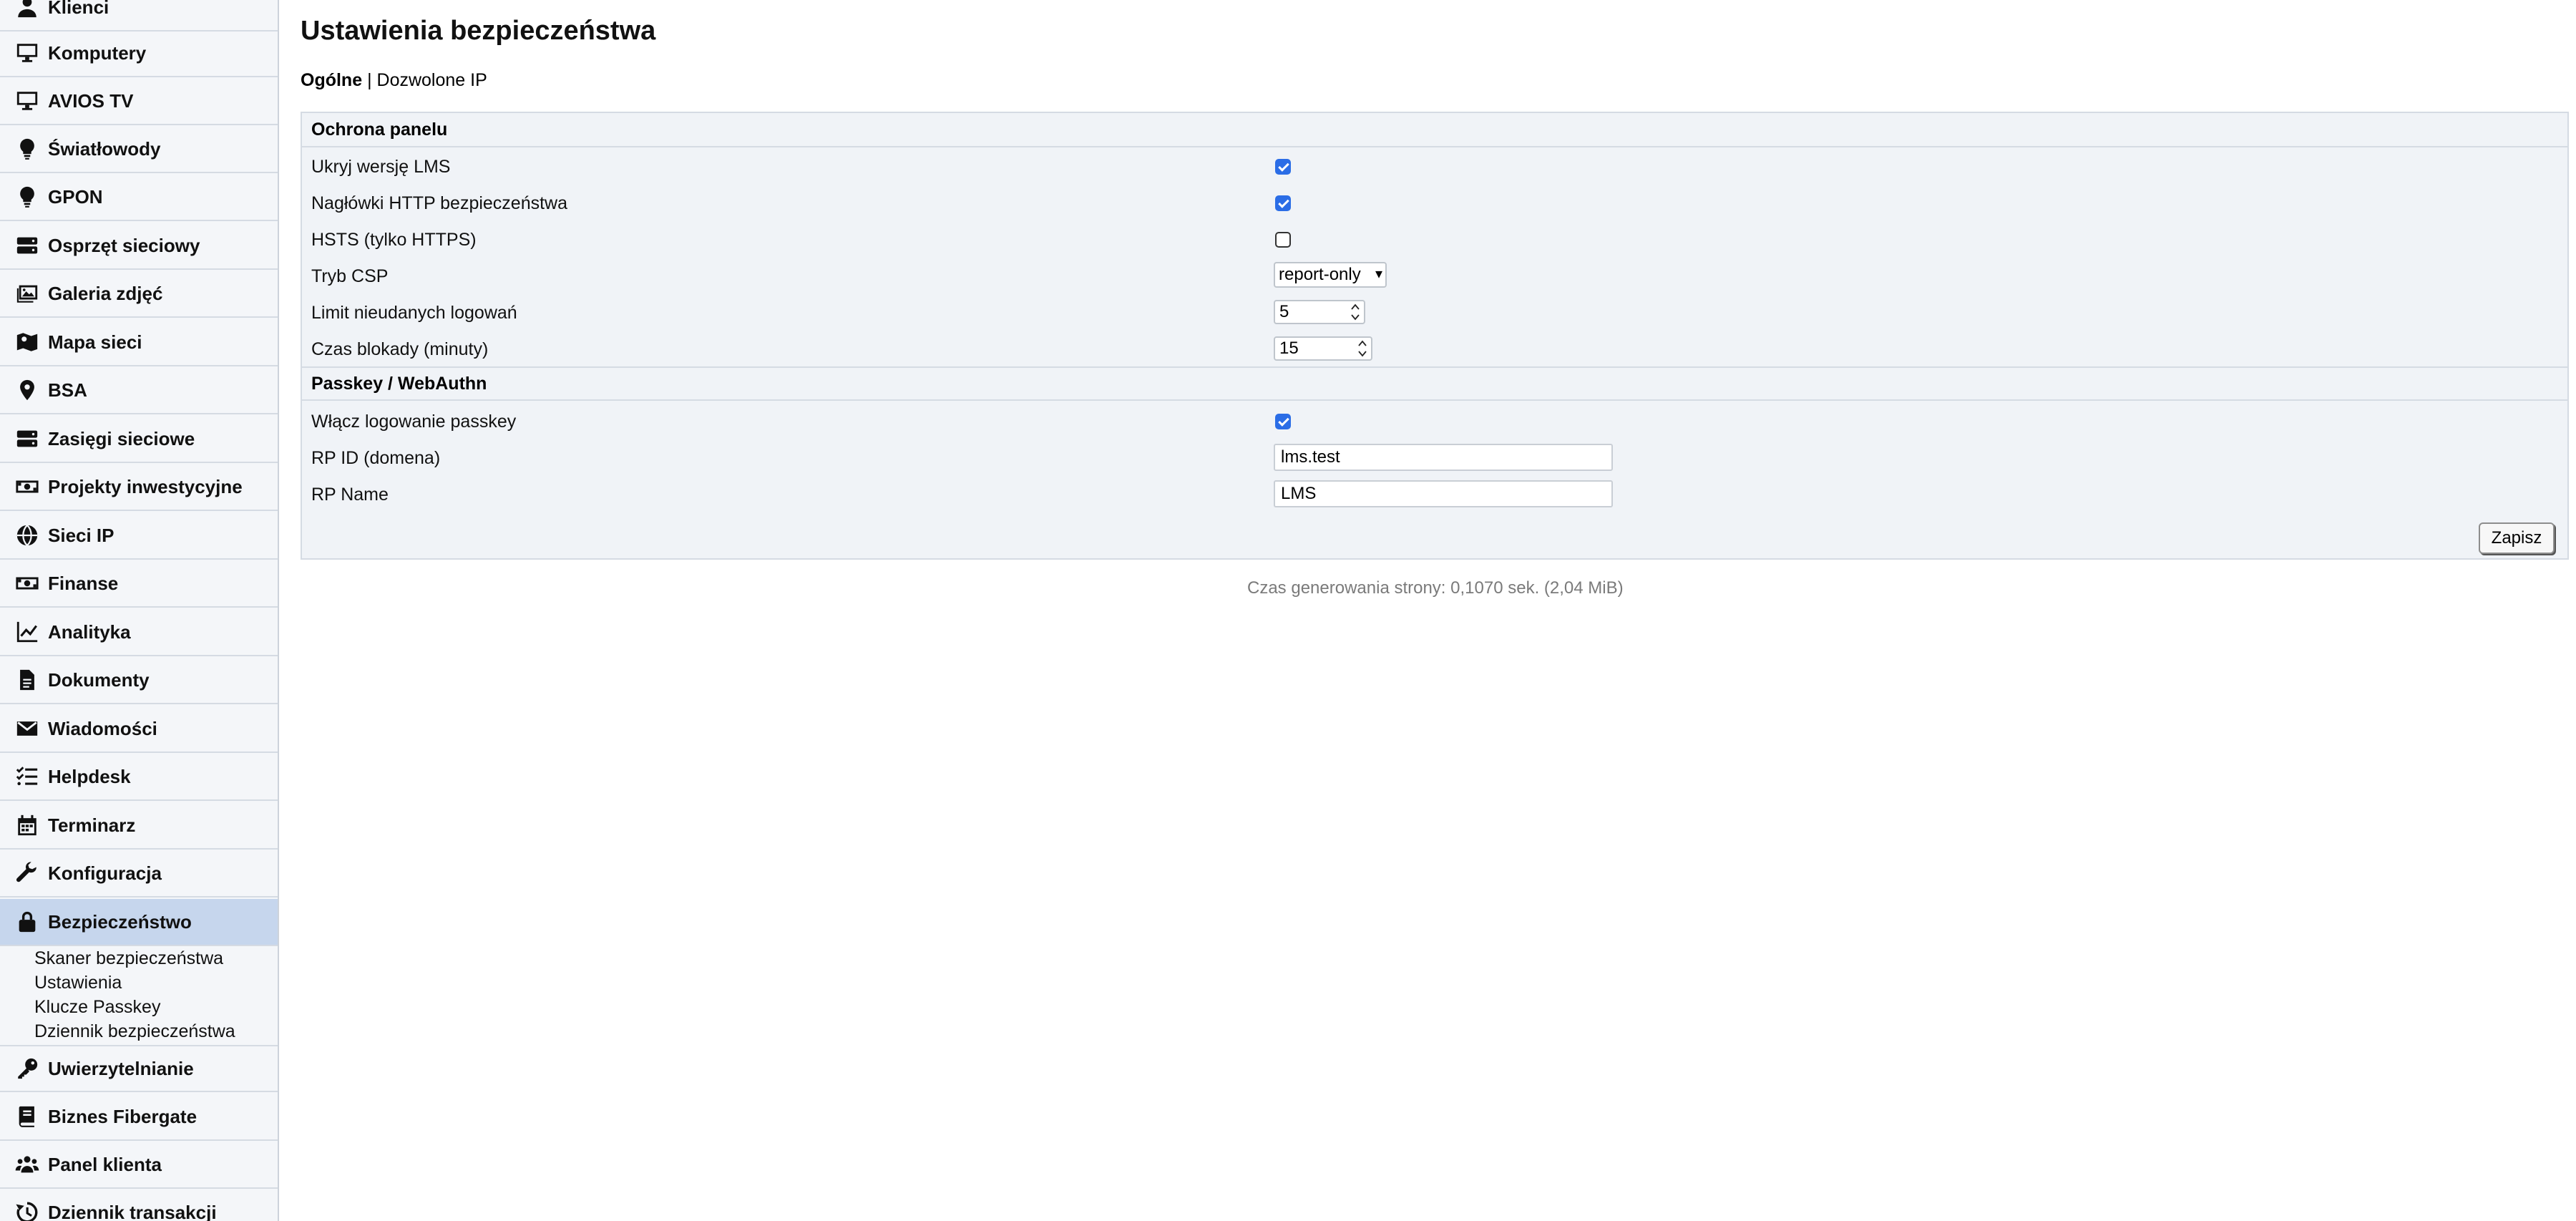  I want to click on hsts-label: HSTS (tylko HTTPS), so click(394, 240).